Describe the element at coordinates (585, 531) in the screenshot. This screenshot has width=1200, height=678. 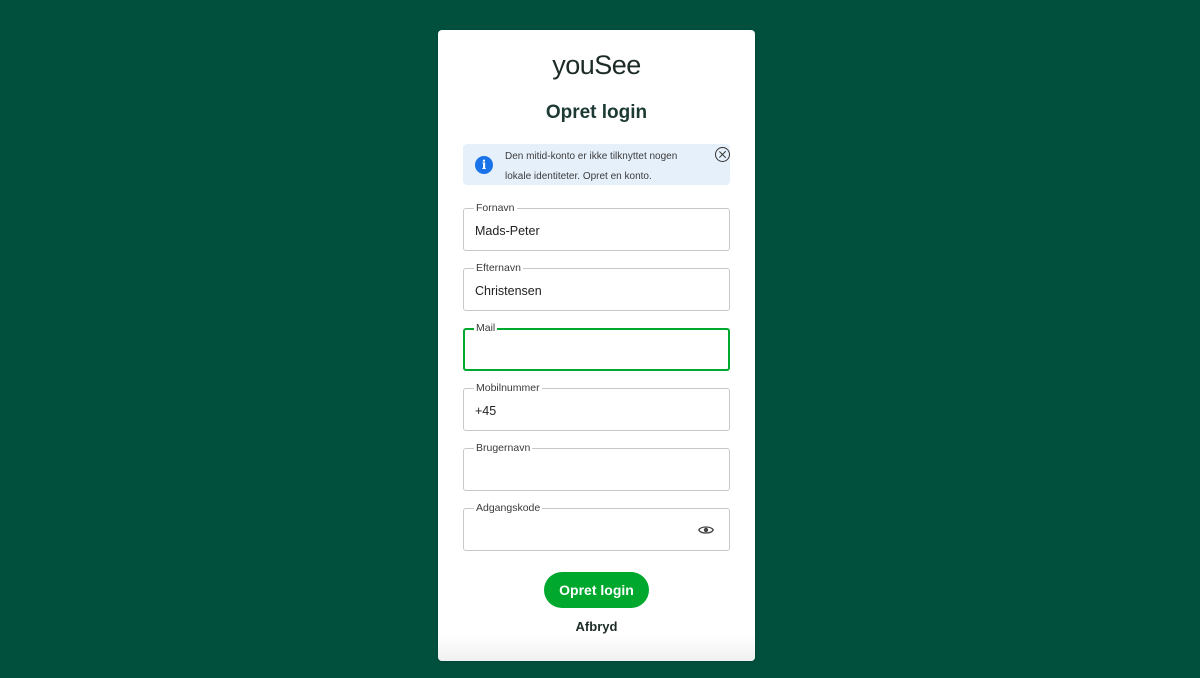
I see `password-input` at that location.